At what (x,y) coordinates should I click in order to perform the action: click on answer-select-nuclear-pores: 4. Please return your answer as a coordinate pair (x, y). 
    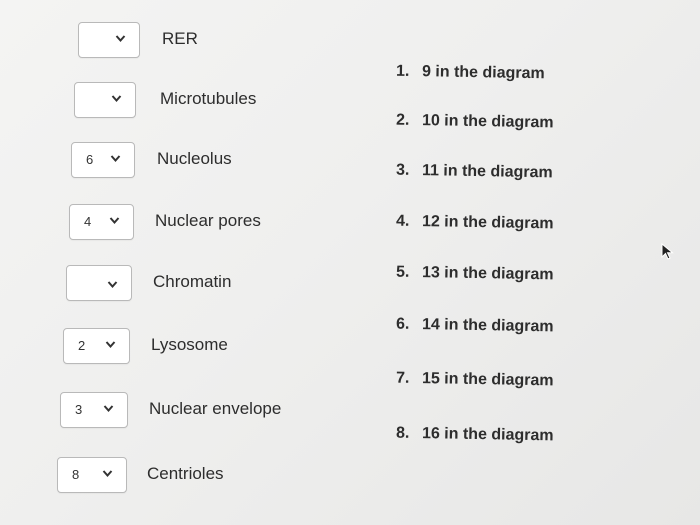
    Looking at the image, I should click on (101, 222).